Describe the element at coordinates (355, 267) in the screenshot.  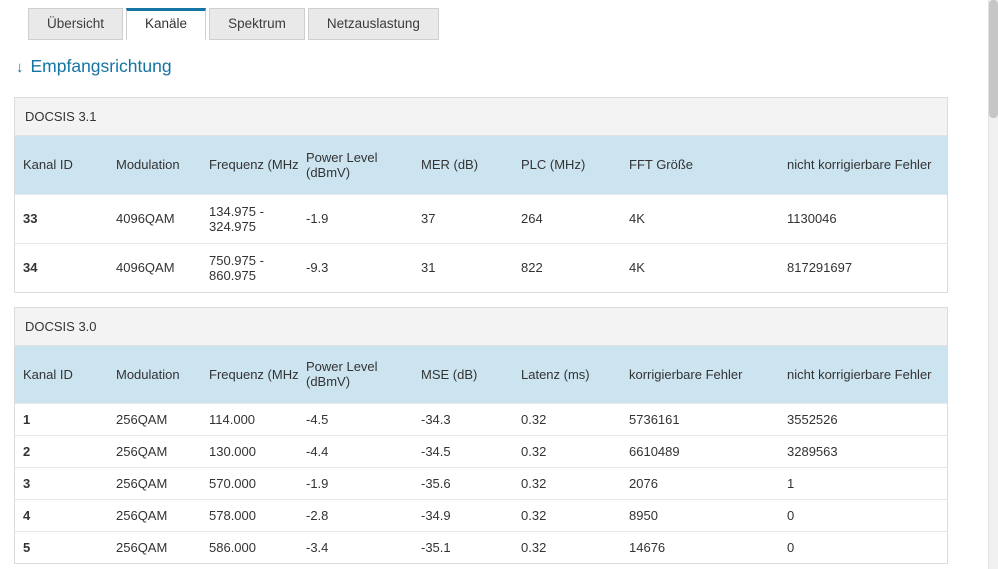
I see `cell-power-level: -9.3` at that location.